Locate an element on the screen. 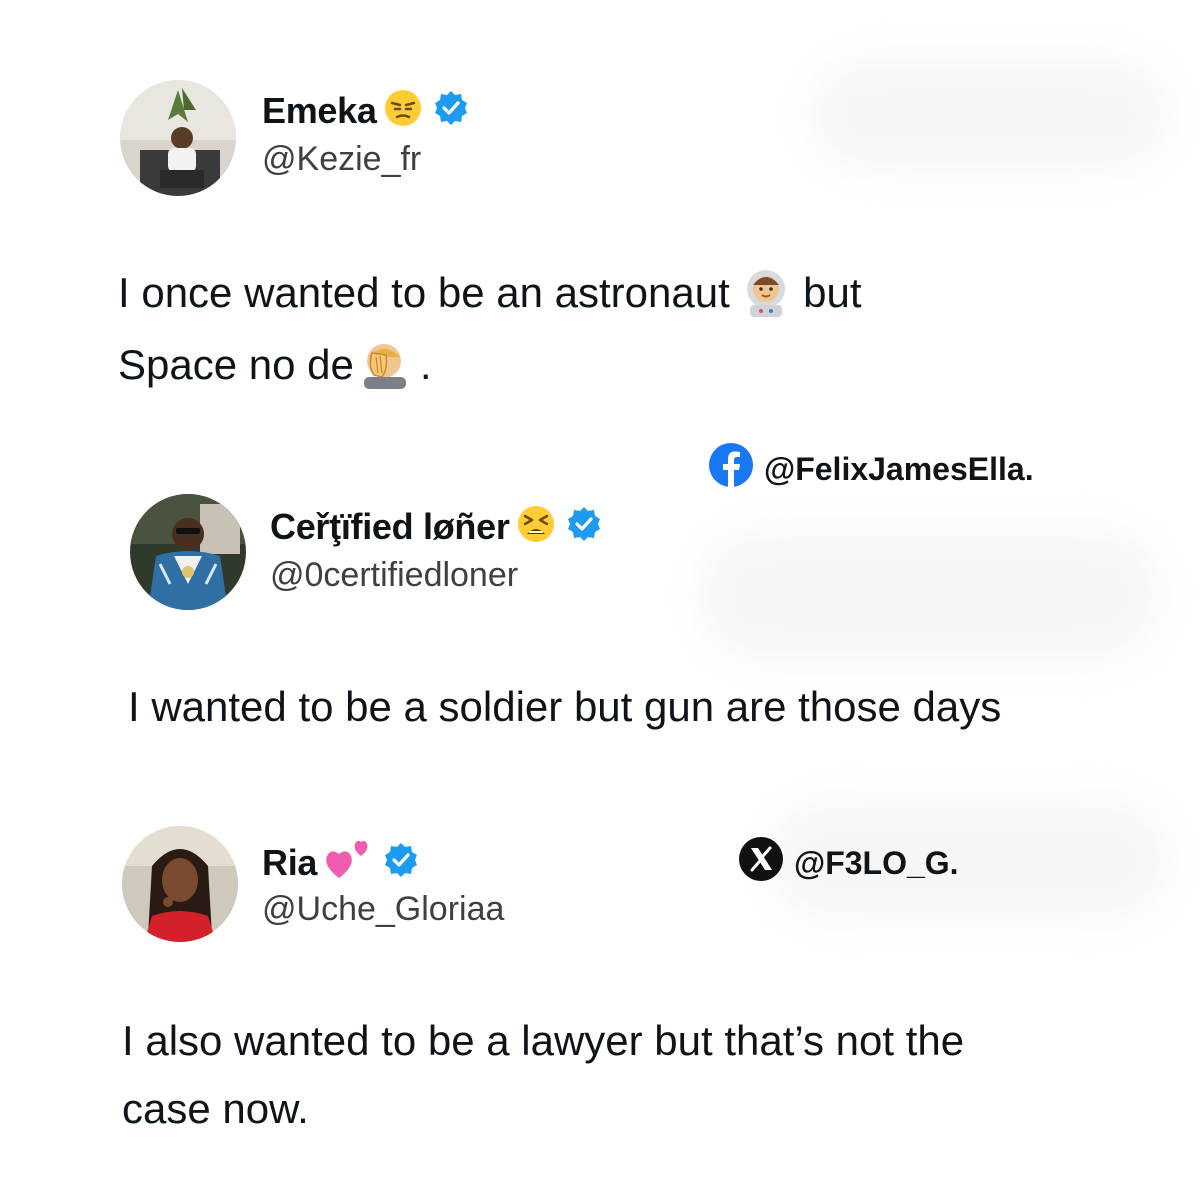 The width and height of the screenshot is (1200, 1200). tweet-text-segment: Space no de is located at coordinates (236, 364).